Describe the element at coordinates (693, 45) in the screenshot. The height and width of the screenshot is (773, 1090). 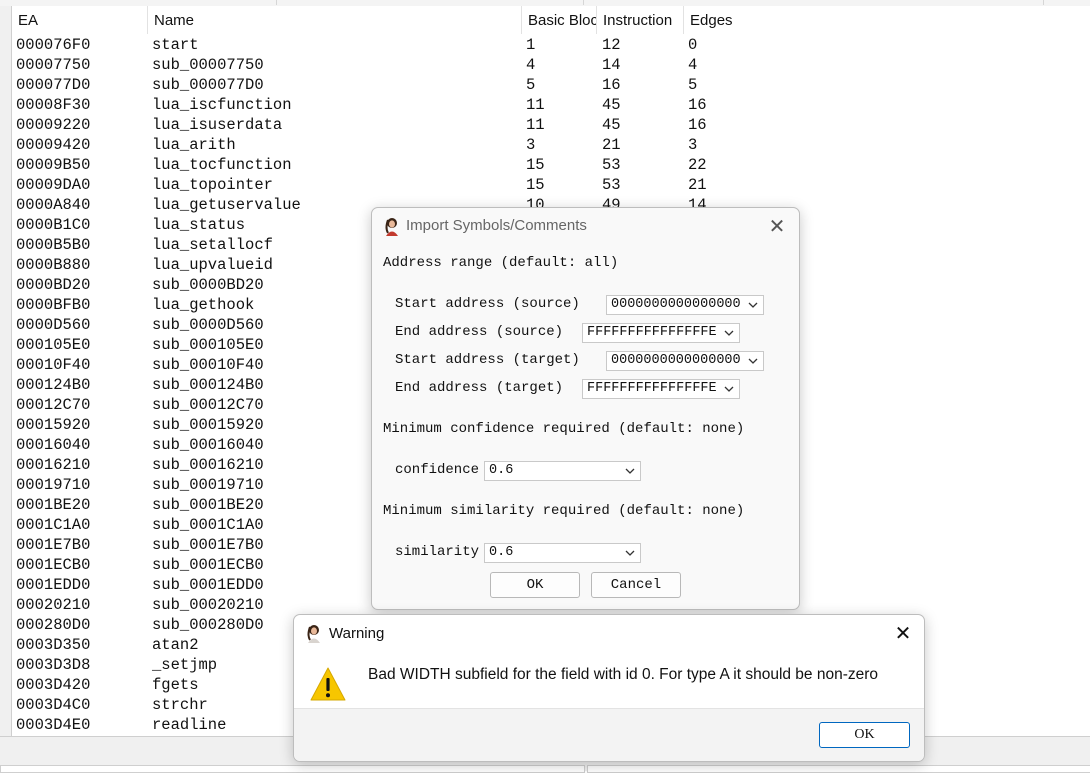
I see `cell-edges: 0` at that location.